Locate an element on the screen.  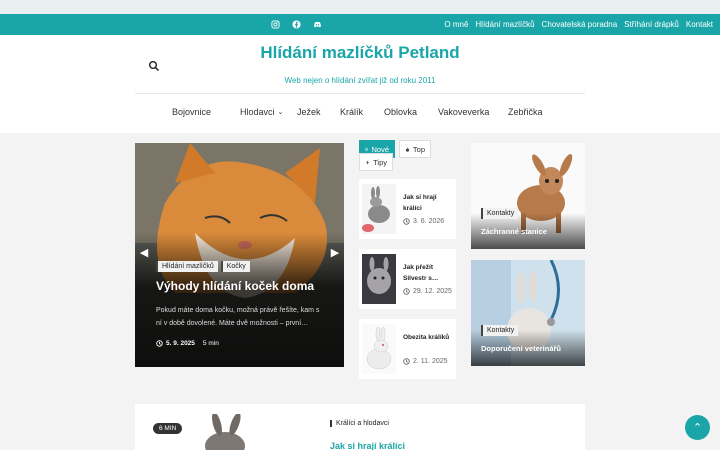
slider-prev-arrow-icon: ◀ is located at coordinates (144, 253).